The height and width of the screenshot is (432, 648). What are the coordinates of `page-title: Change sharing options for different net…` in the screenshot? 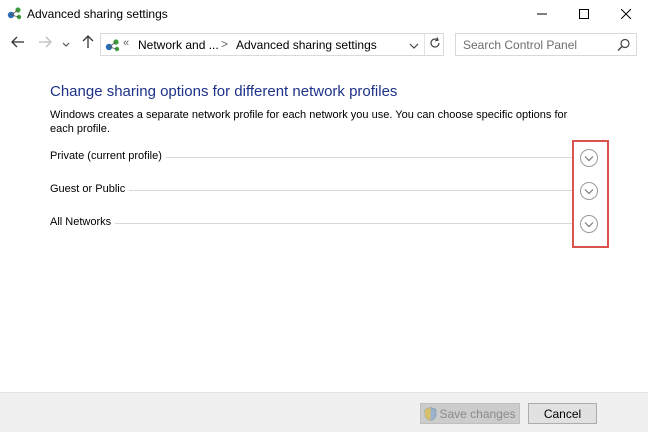 It's located at (224, 91).